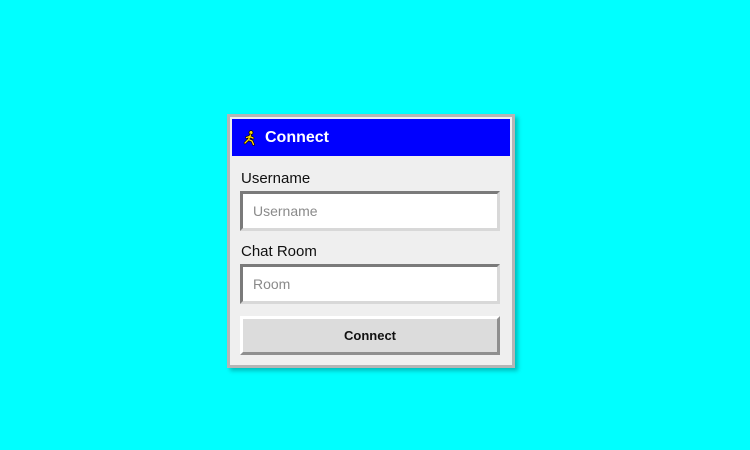 This screenshot has width=750, height=450. I want to click on window-title: Connect, so click(297, 137).